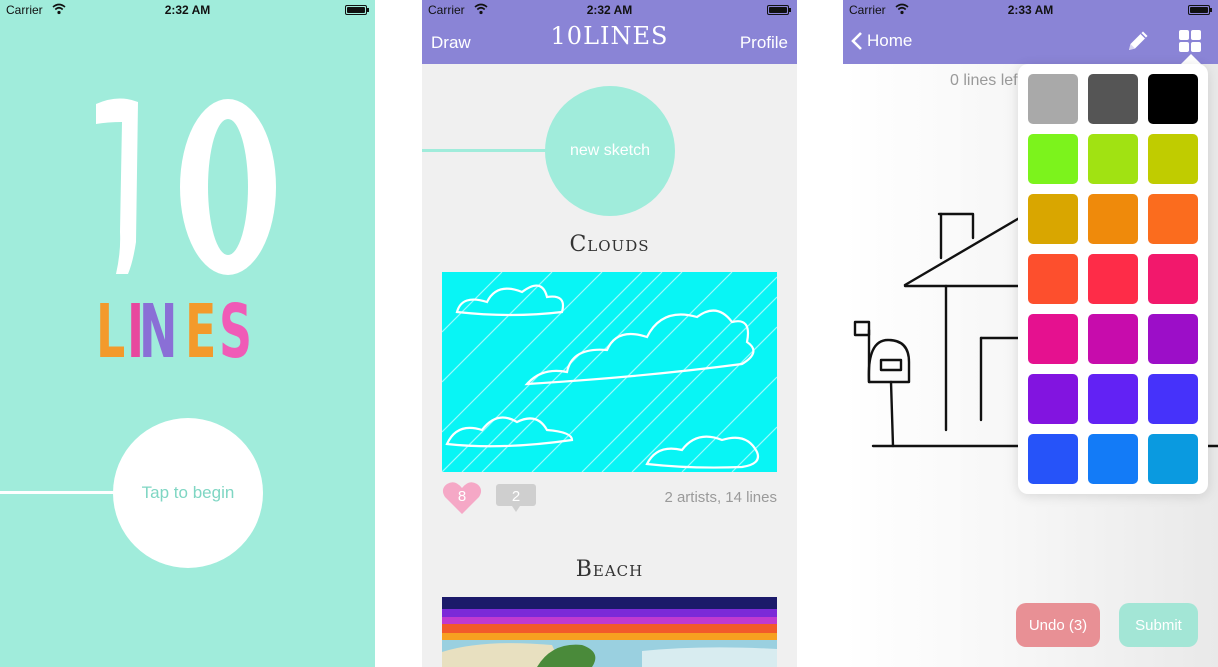 This screenshot has height=667, width=1218. What do you see at coordinates (158, 332) in the screenshot?
I see `logo-letter: N` at bounding box center [158, 332].